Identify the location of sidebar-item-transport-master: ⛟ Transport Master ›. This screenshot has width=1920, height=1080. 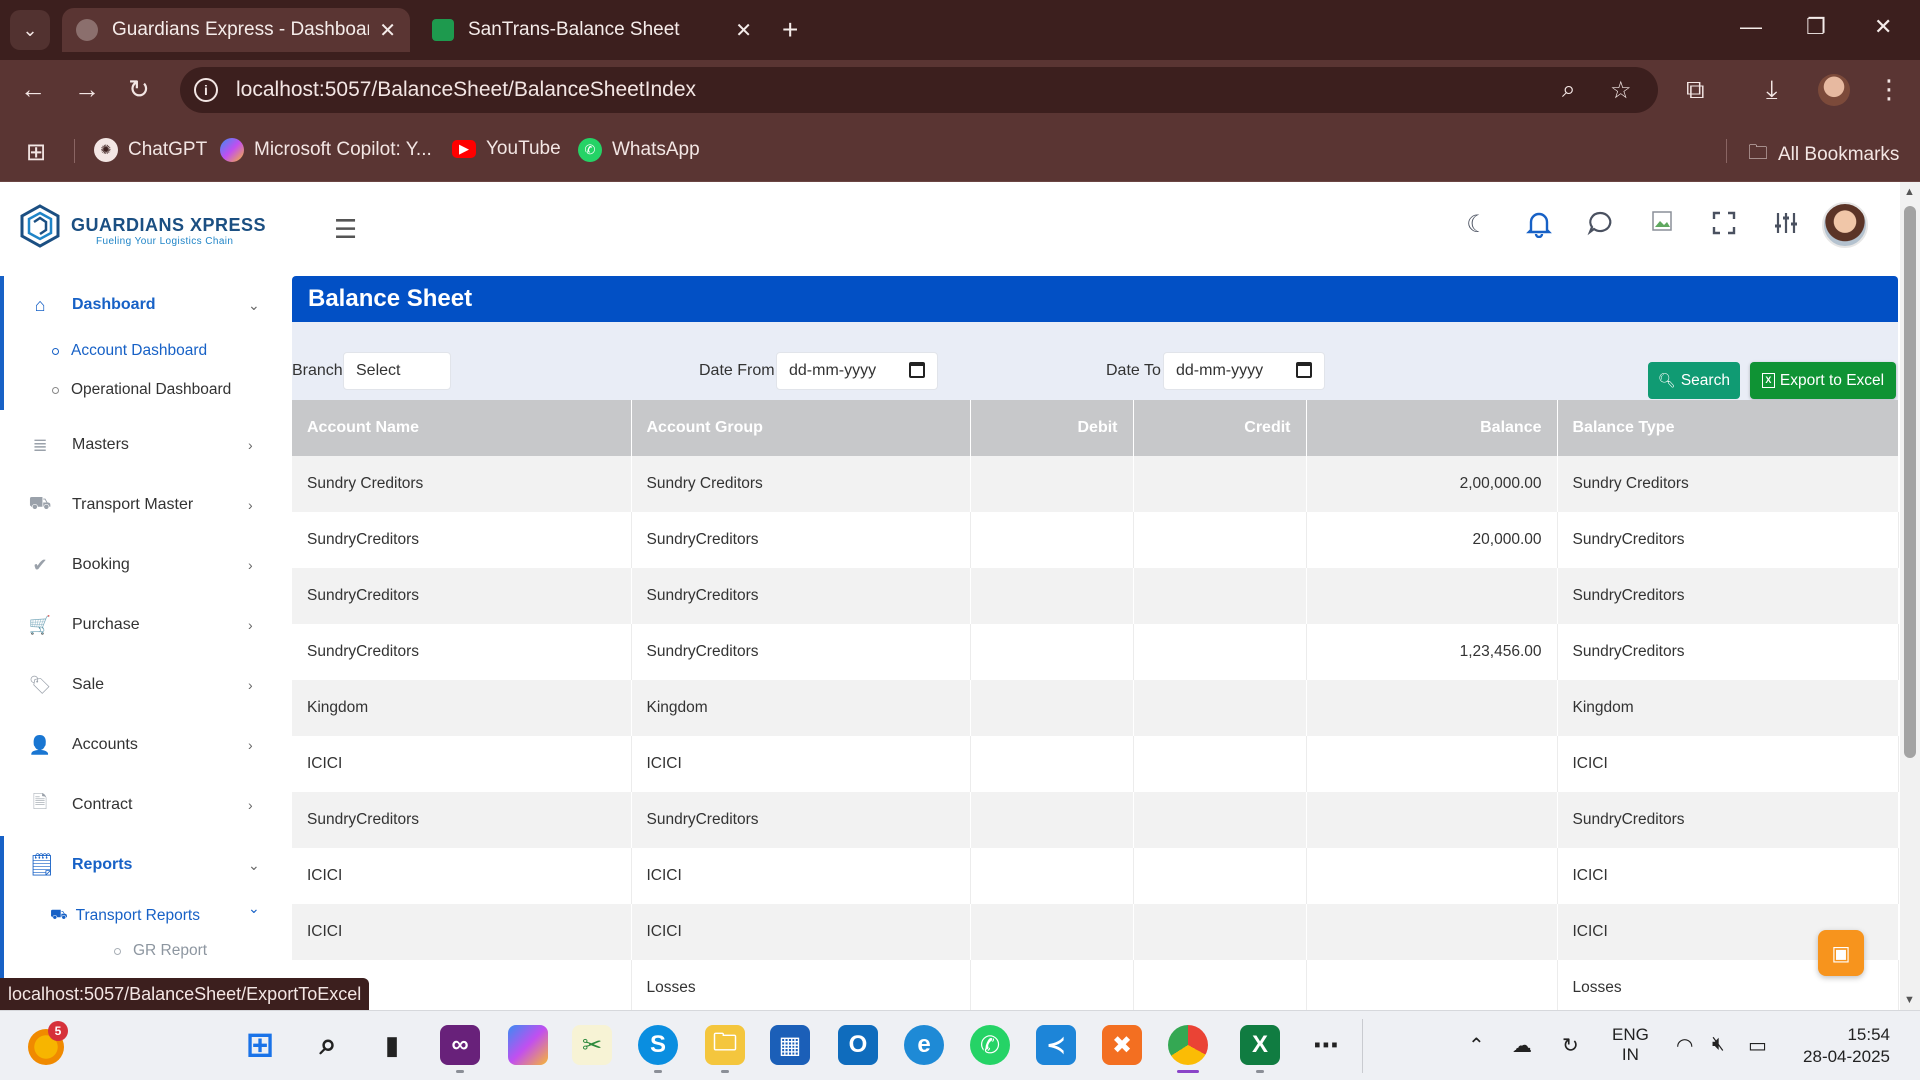
(146, 505).